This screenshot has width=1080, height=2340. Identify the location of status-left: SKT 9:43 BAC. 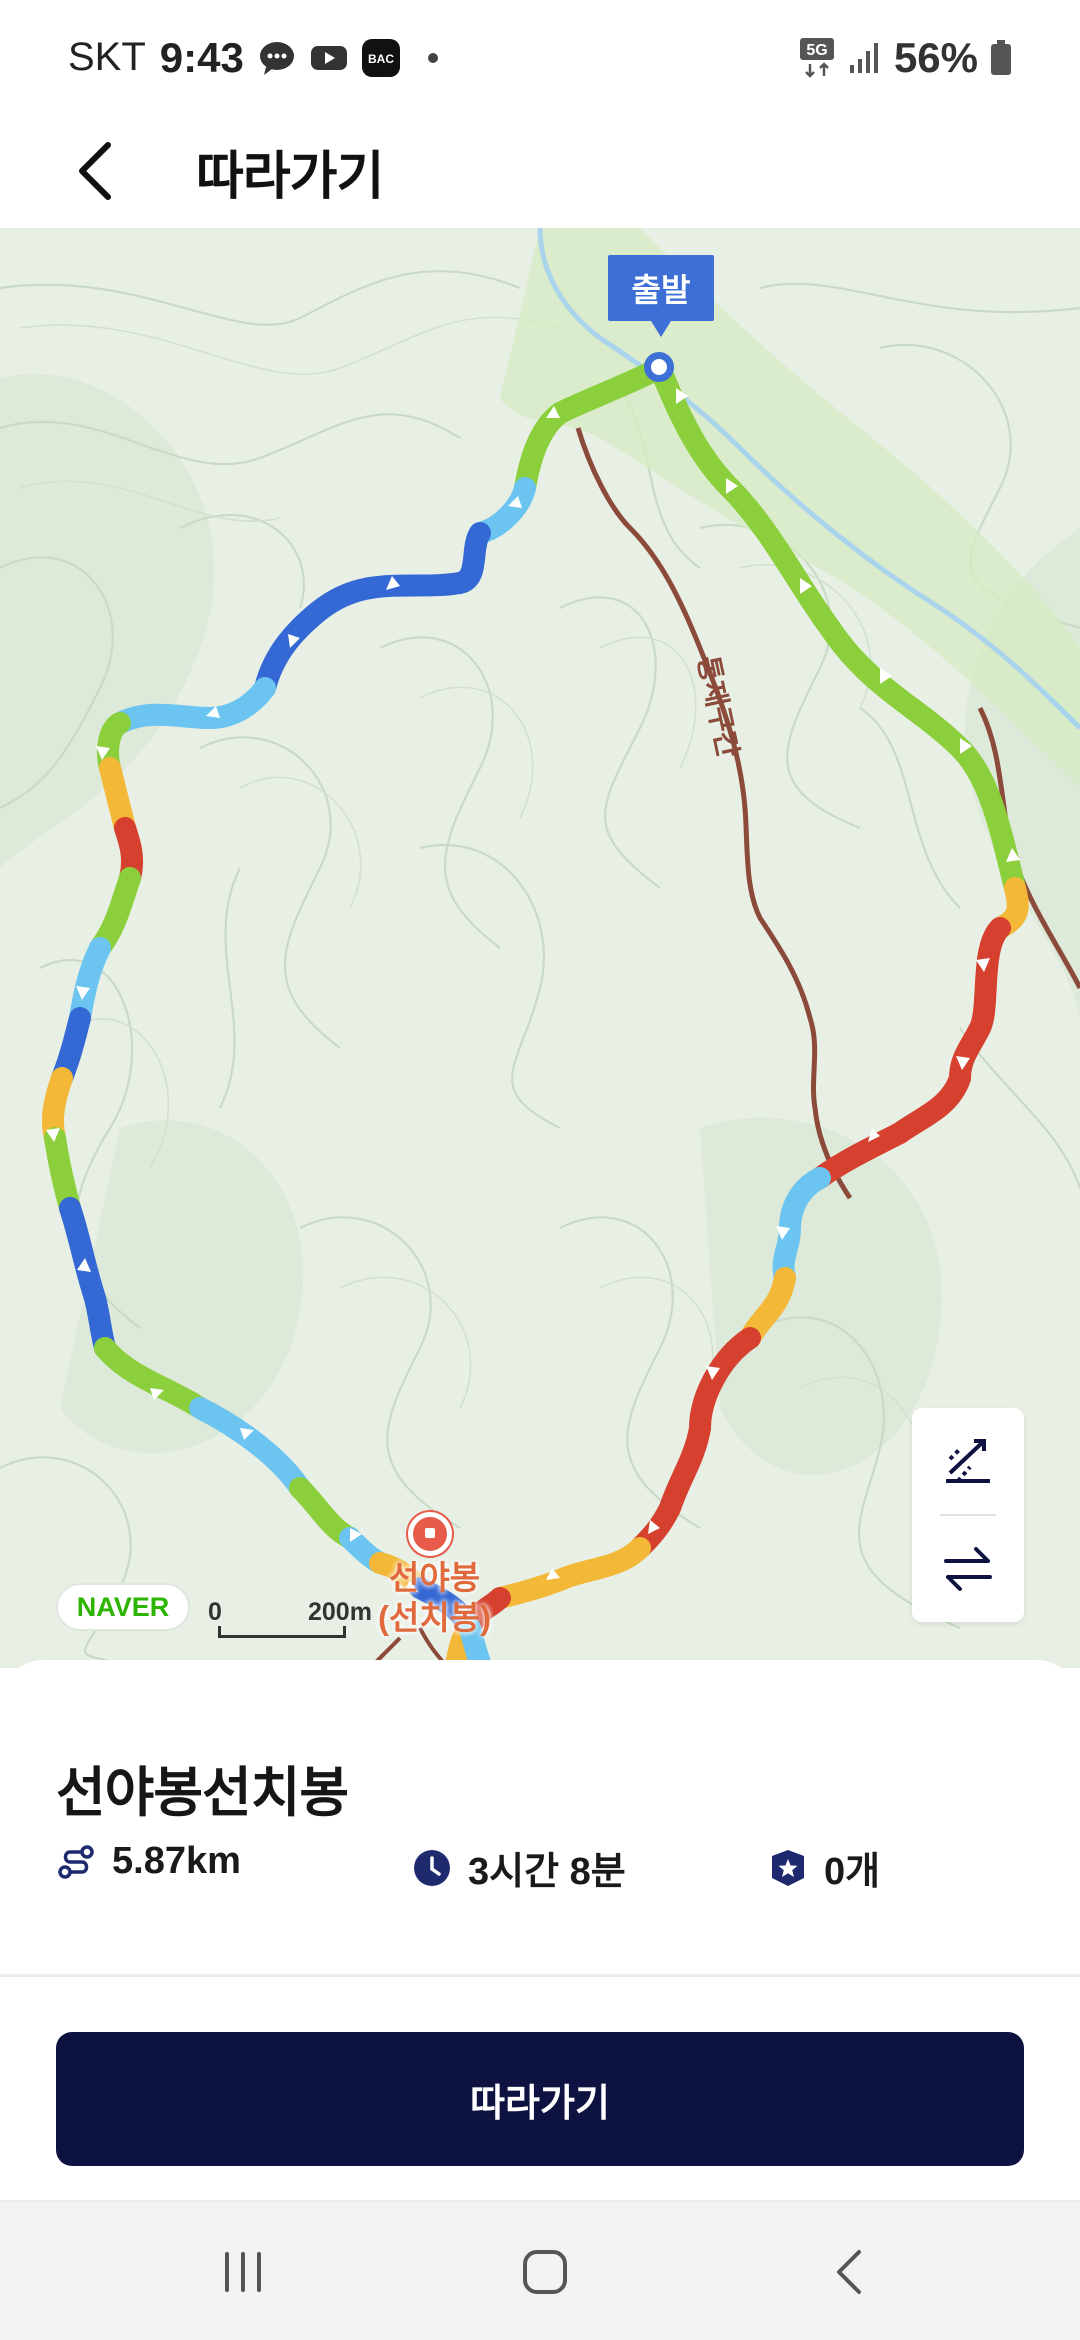
(260, 58).